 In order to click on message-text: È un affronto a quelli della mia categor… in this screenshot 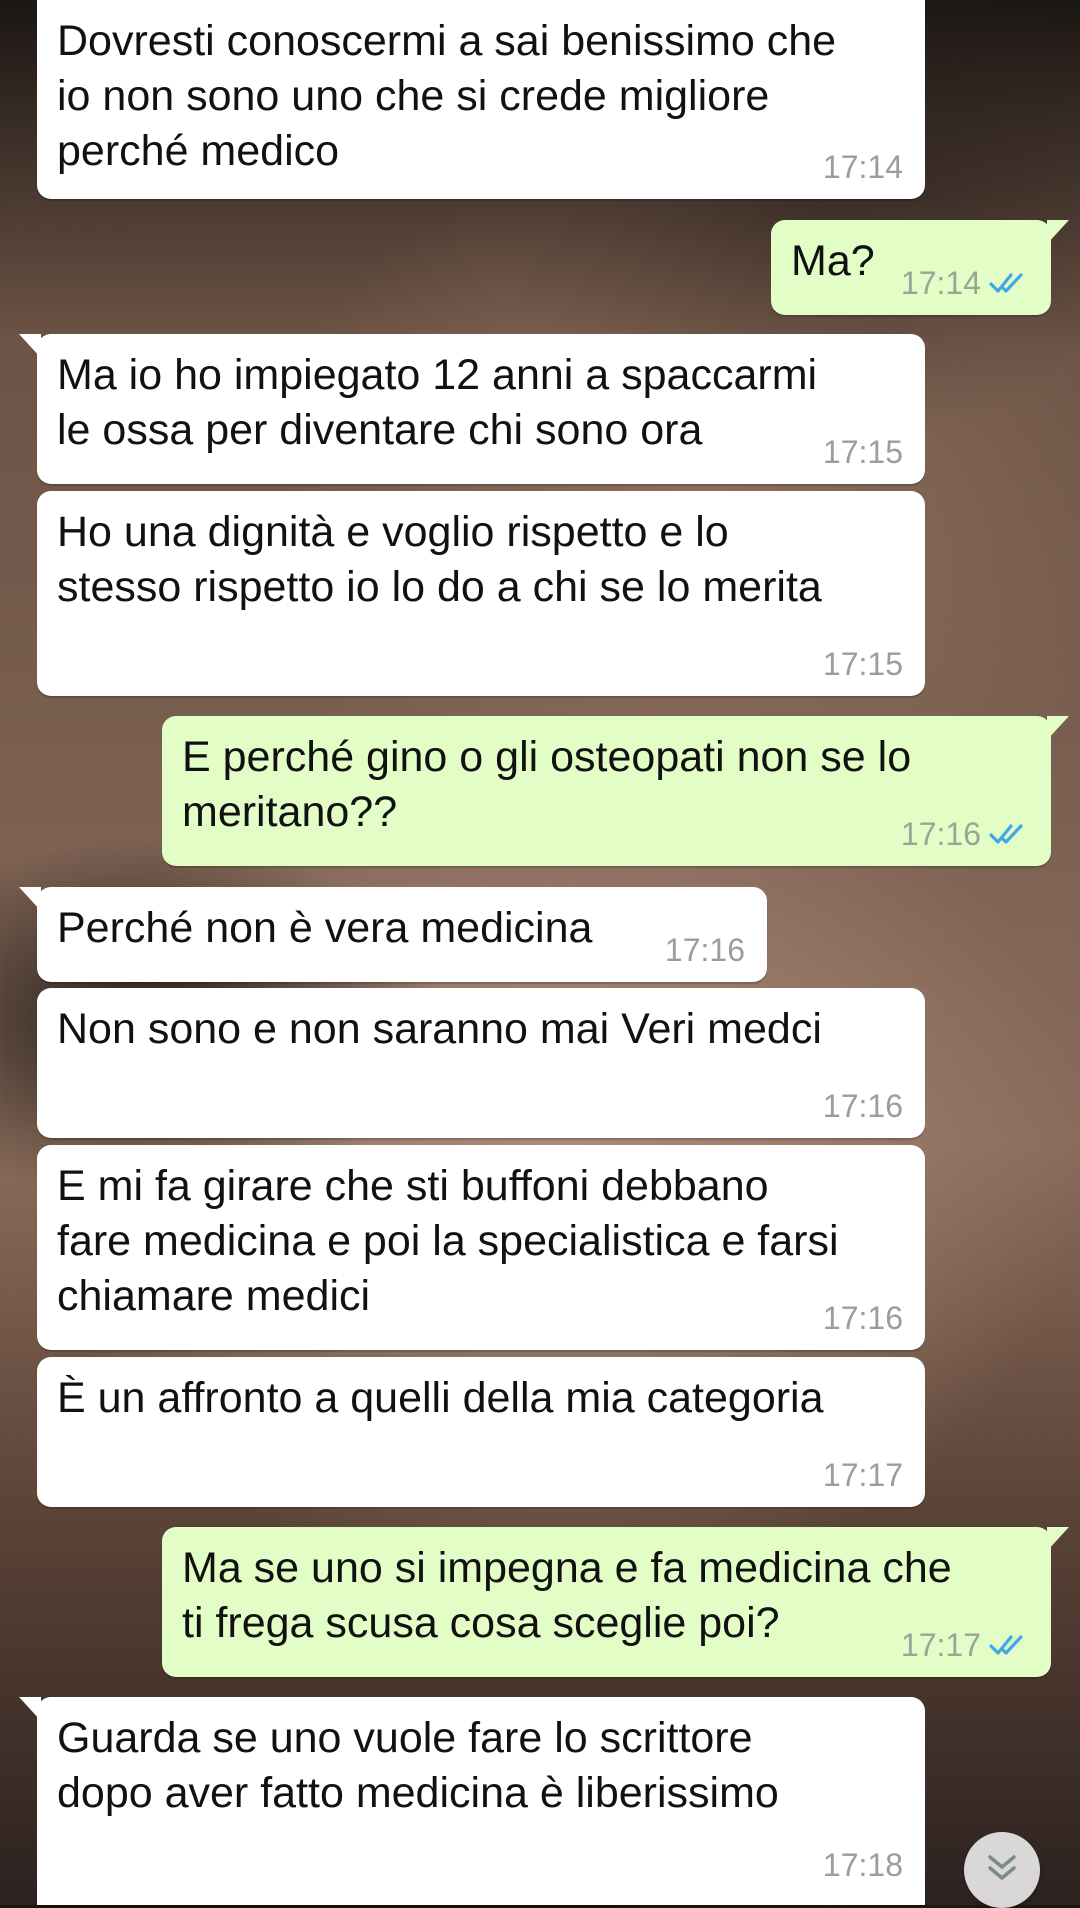, I will do `click(440, 1398)`.